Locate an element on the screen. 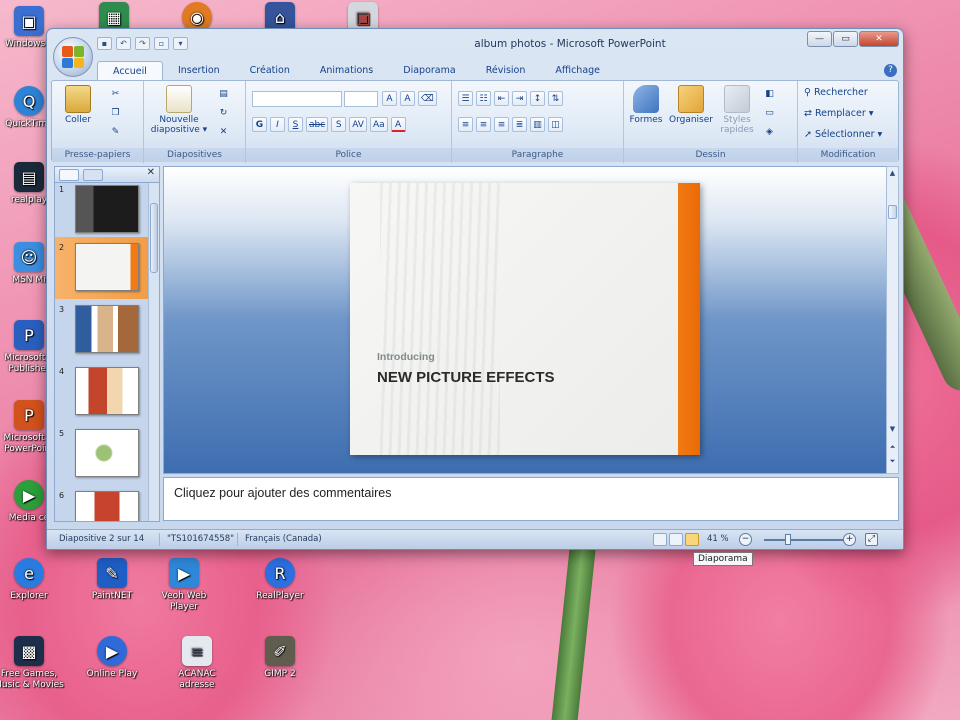  smartart-icon: ◫ is located at coordinates (555, 124).